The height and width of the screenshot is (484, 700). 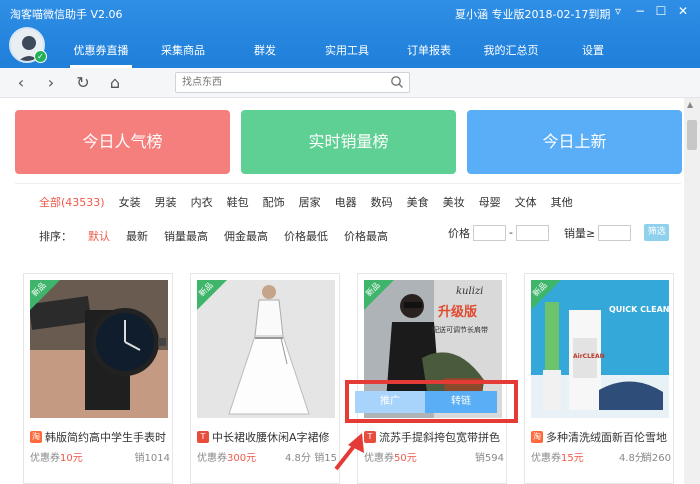 What do you see at coordinates (100, 437) in the screenshot?
I see `product-title: 淘 韩版简约高中学生手表时` at bounding box center [100, 437].